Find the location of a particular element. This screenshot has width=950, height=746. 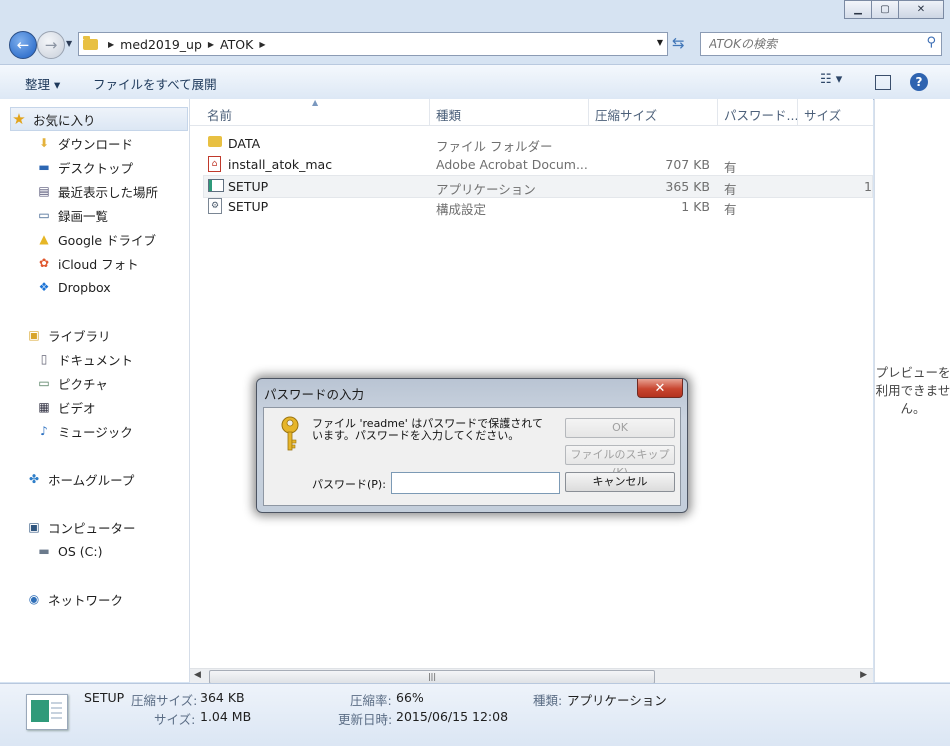

scrollbar-thumb: ||| is located at coordinates (432, 677).